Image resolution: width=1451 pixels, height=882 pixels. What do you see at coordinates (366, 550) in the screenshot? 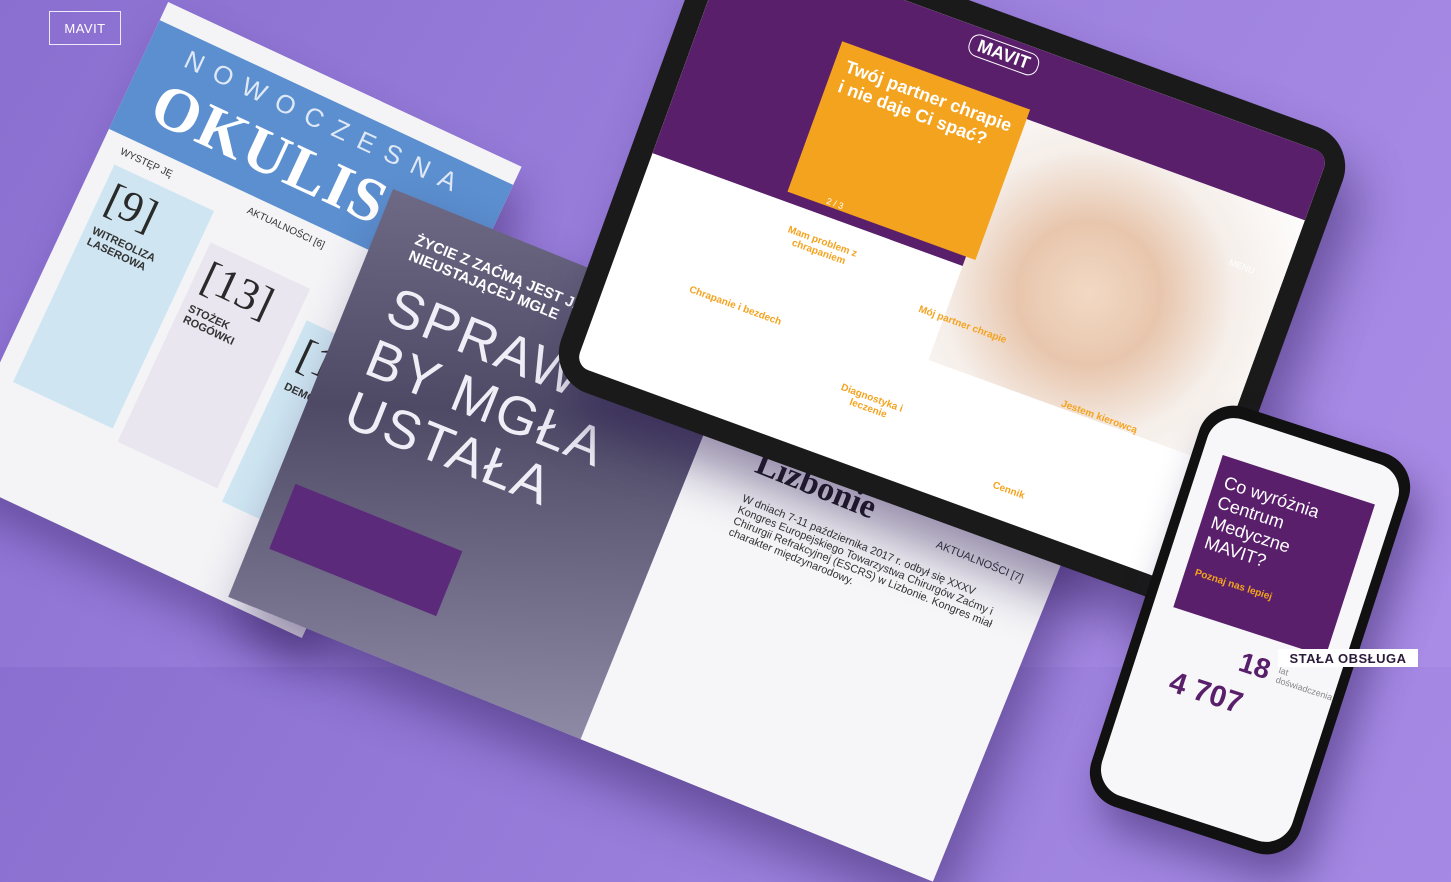
I see `booklet-contact-box` at bounding box center [366, 550].